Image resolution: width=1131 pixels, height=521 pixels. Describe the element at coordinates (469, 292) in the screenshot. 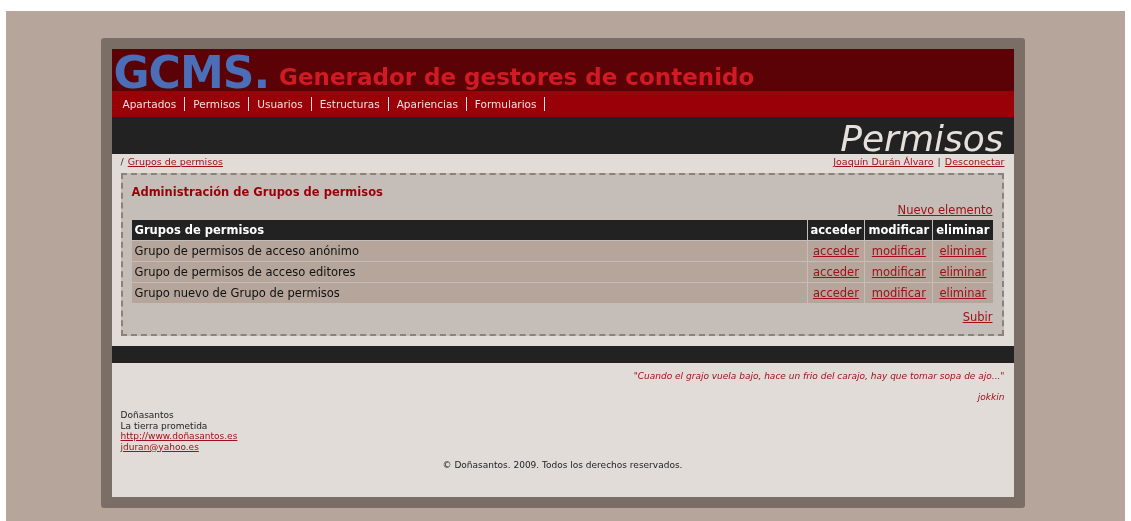

I see `table-cell: Grupo nuevo de Grupo de permisos` at that location.